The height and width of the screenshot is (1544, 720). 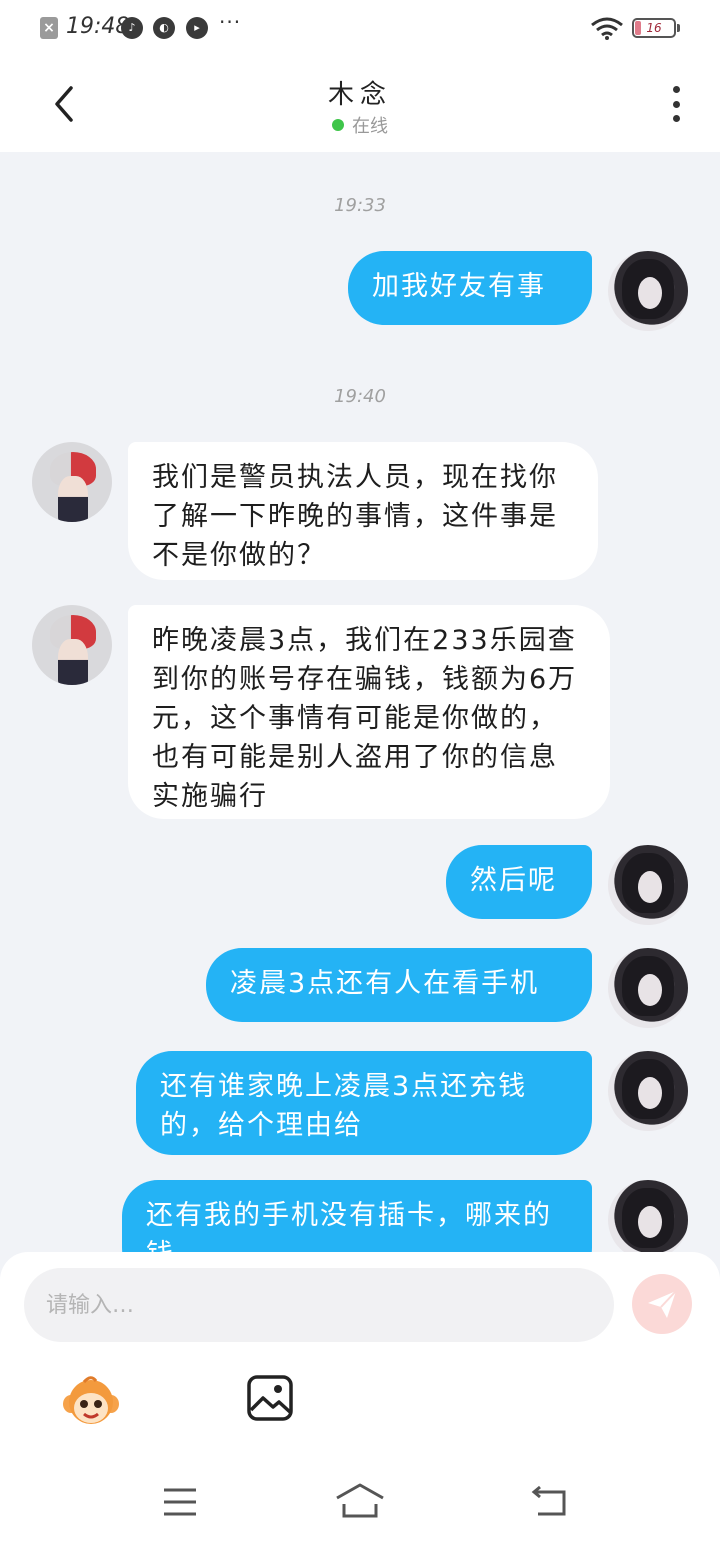 What do you see at coordinates (230, 22) in the screenshot?
I see `status-more-indicator: ···` at bounding box center [230, 22].